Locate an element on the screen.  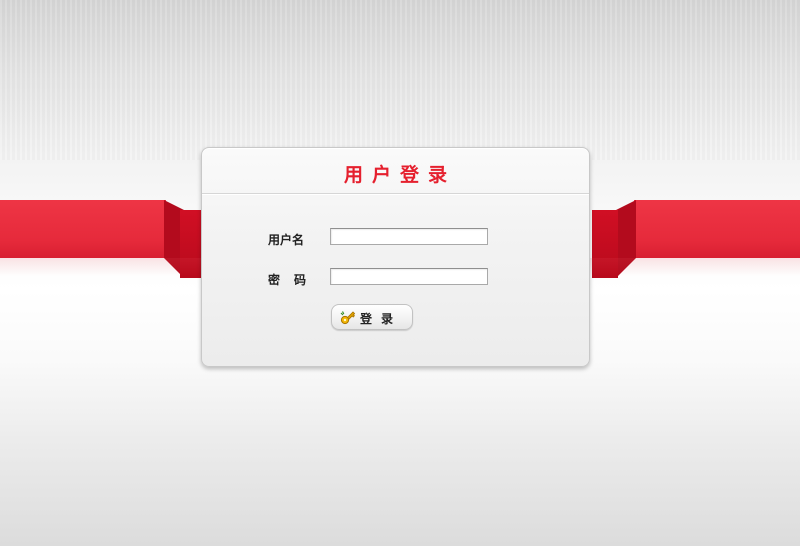
login-panel-header: 用户登录 is located at coordinates (395, 171).